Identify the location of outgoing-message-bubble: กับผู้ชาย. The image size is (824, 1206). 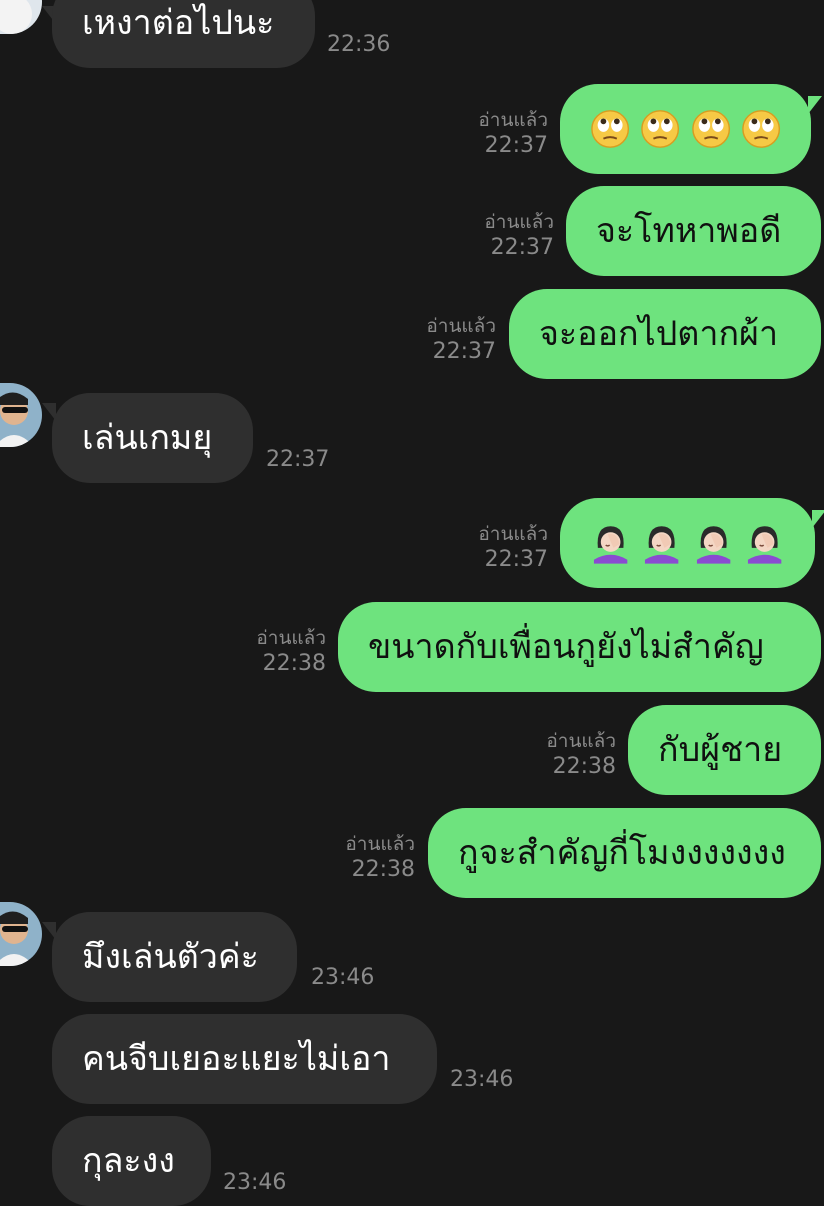
(724, 750).